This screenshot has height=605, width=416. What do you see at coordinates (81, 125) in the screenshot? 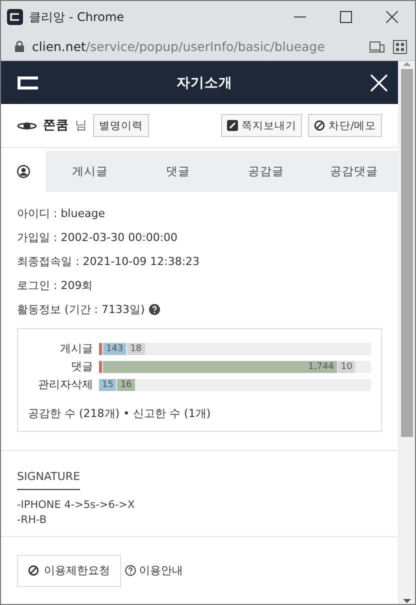
I see `nickname-suffix: 님` at bounding box center [81, 125].